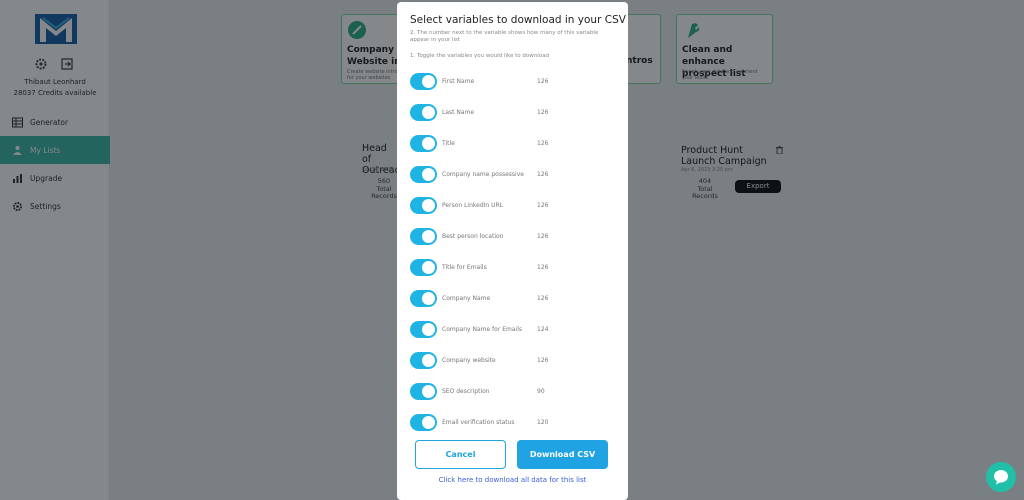 The image size is (1024, 500). I want to click on variable-label: Last Name, so click(458, 112).